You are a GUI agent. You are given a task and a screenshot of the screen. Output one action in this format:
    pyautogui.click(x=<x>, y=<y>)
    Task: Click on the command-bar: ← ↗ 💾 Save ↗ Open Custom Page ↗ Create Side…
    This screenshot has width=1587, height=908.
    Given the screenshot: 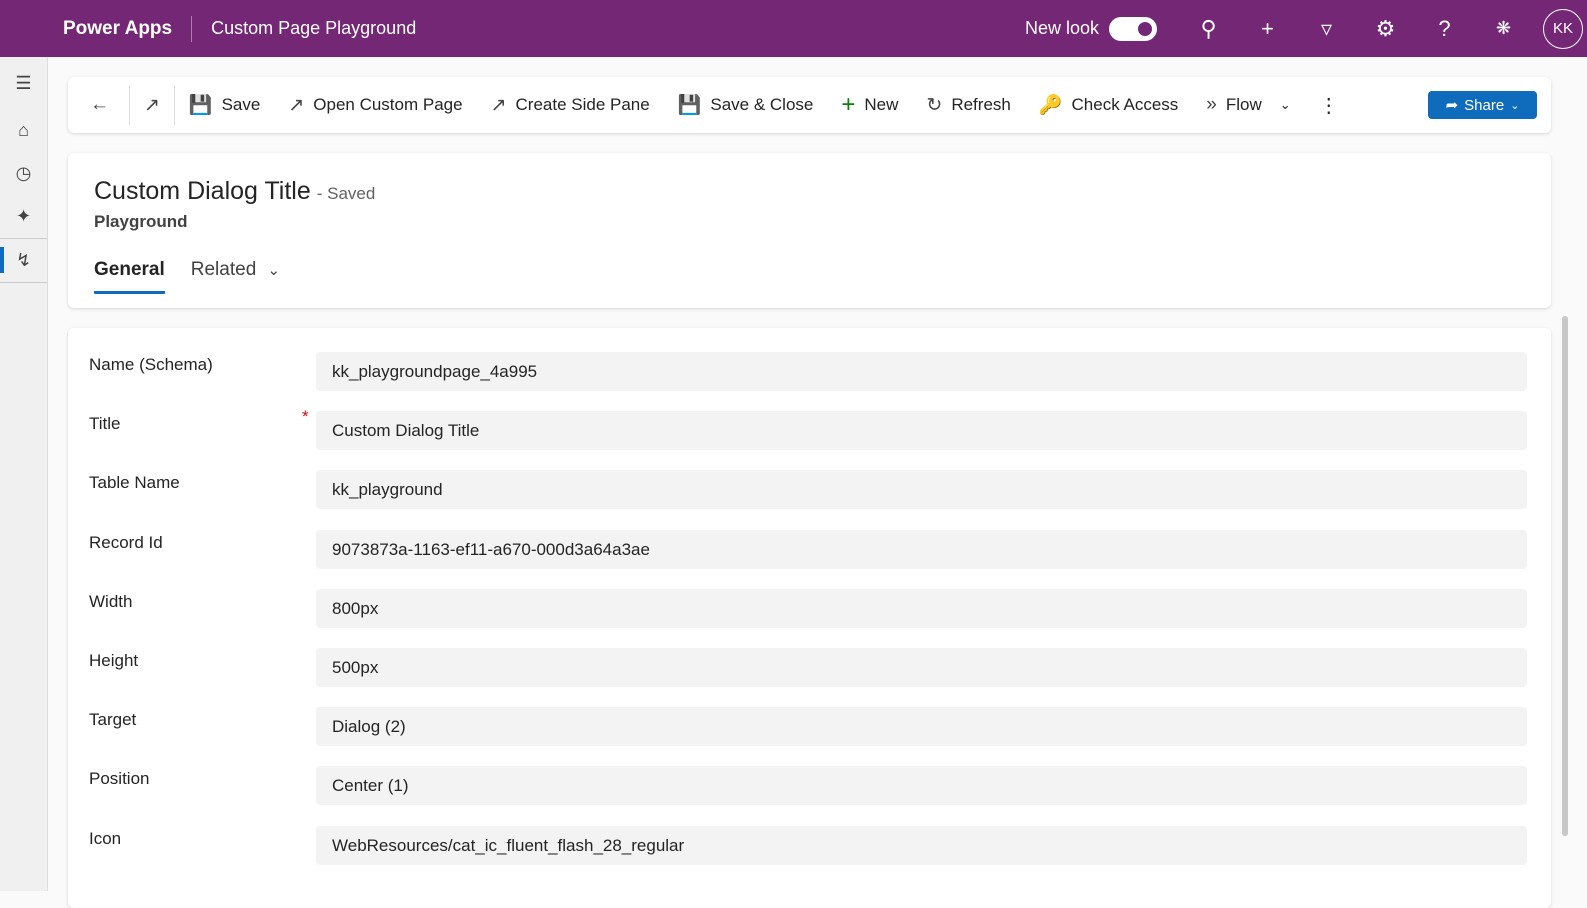 What is the action you would take?
    pyautogui.click(x=809, y=105)
    